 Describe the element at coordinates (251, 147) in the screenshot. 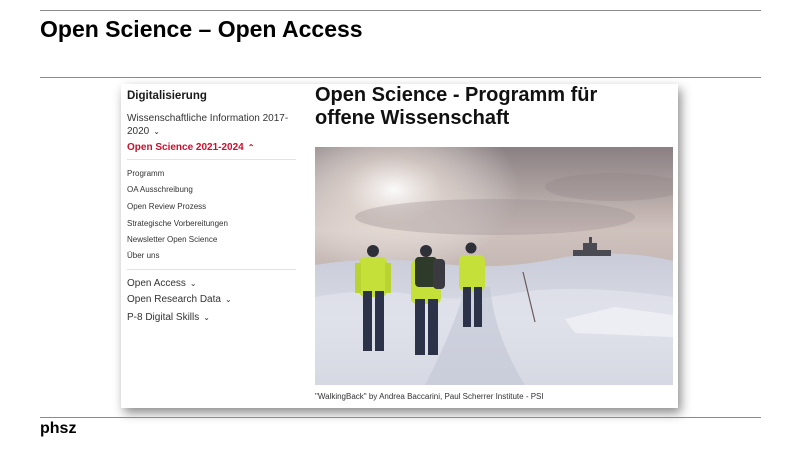

I see `chevron-up-icon: ⌃` at that location.